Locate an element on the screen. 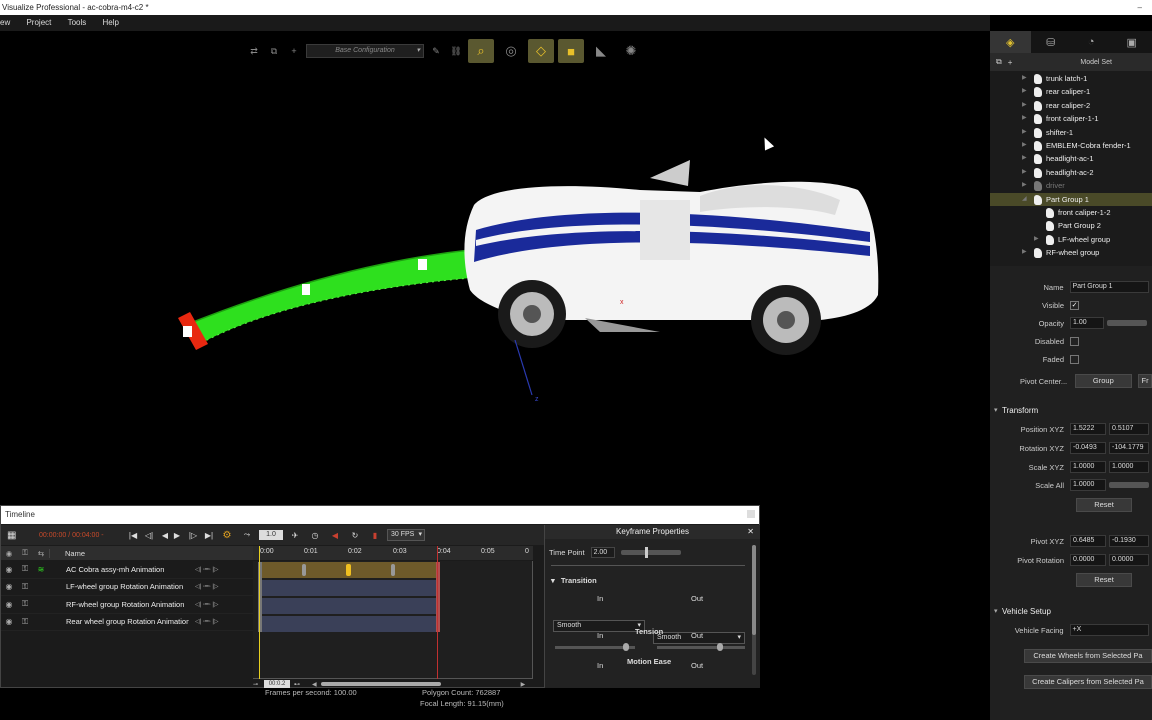  collapse-arrow-icon: ◢ is located at coordinates (1024, 199).